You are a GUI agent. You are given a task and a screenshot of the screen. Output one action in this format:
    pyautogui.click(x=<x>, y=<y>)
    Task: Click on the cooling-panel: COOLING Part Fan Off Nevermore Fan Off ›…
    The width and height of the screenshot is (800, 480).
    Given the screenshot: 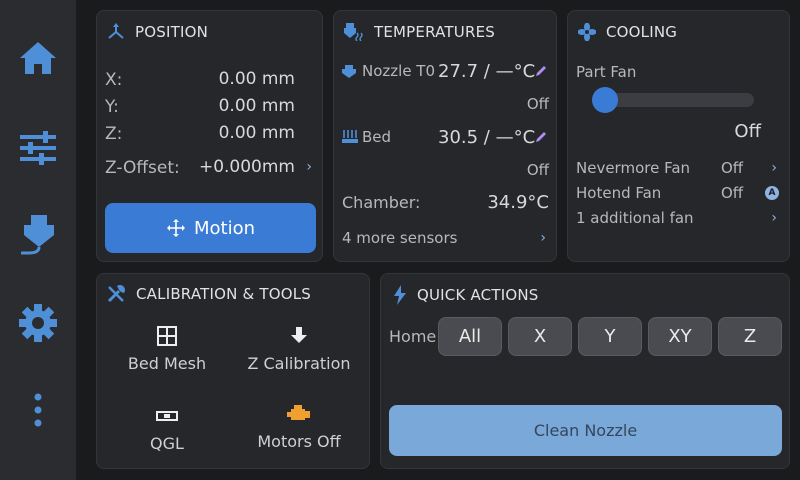 What is the action you would take?
    pyautogui.click(x=678, y=136)
    